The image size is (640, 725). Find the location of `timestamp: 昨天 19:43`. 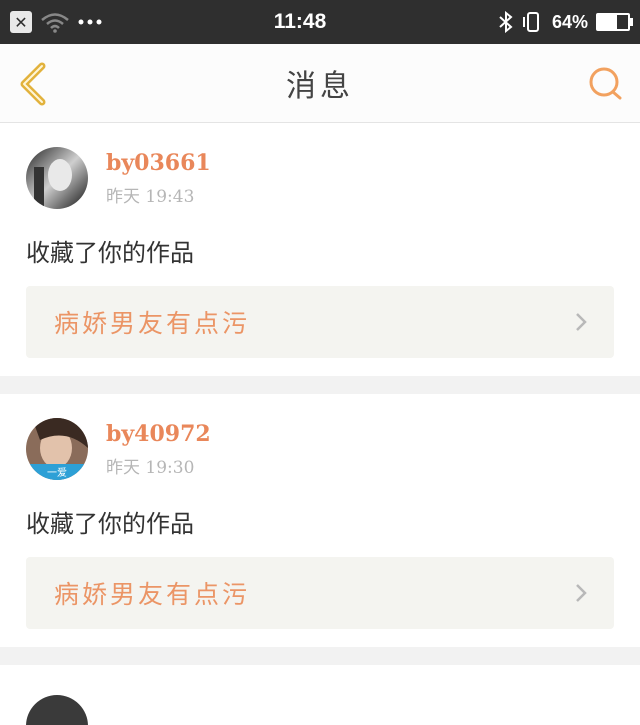

timestamp: 昨天 19:43 is located at coordinates (150, 196).